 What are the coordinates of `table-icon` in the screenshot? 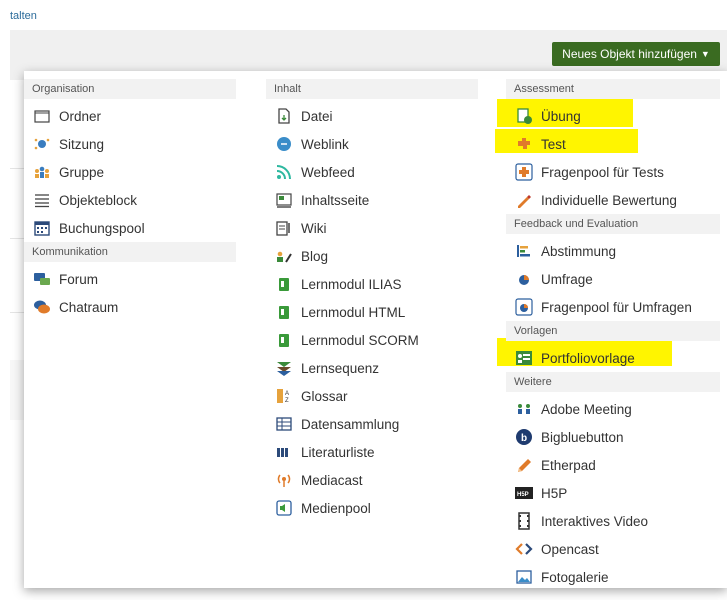 It's located at (284, 424).